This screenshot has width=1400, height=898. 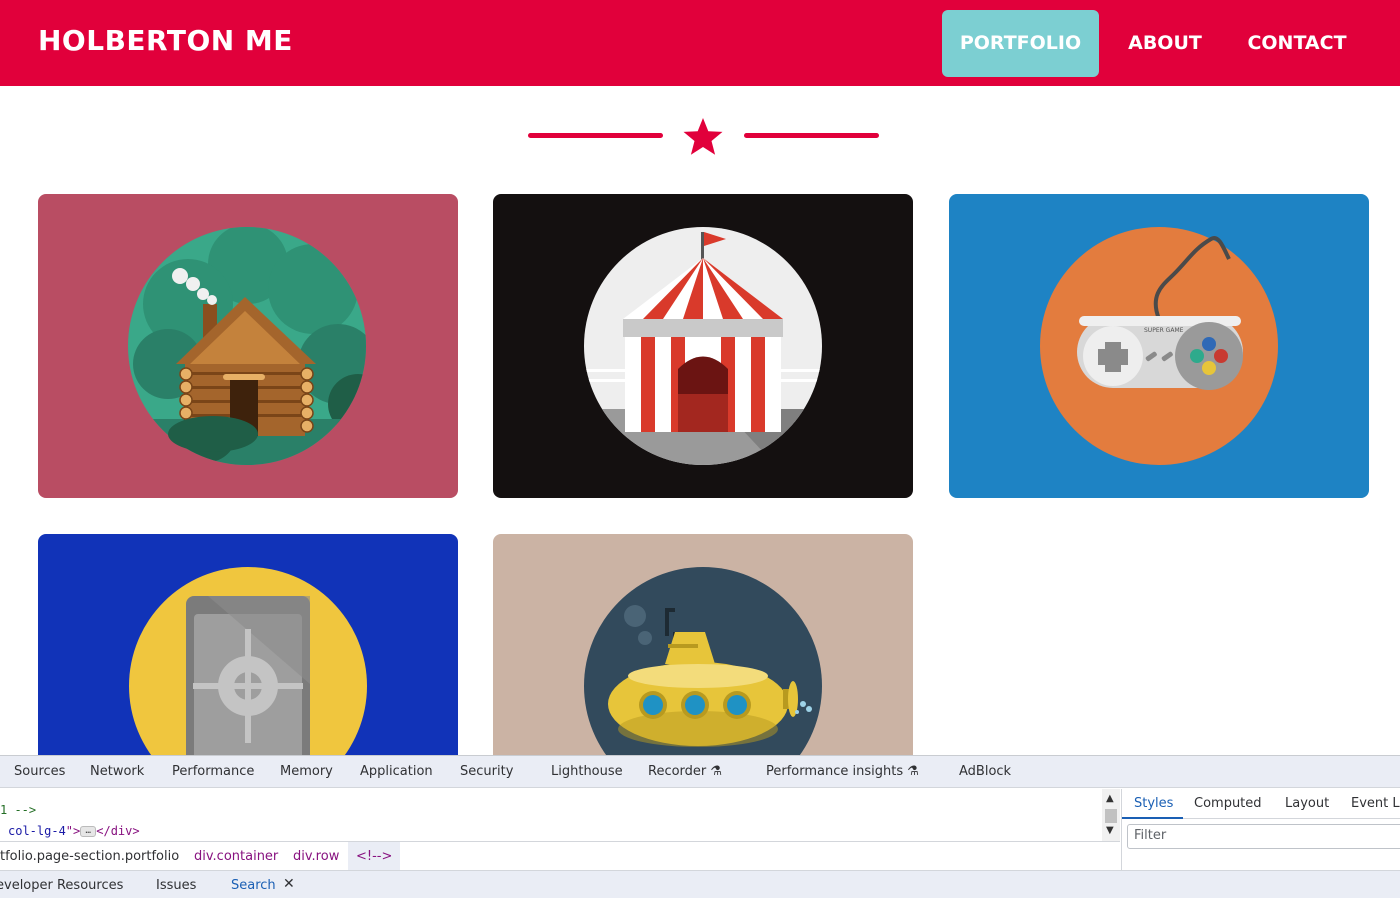 What do you see at coordinates (1165, 43) in the screenshot?
I see `nav-about-link: ABOUT` at bounding box center [1165, 43].